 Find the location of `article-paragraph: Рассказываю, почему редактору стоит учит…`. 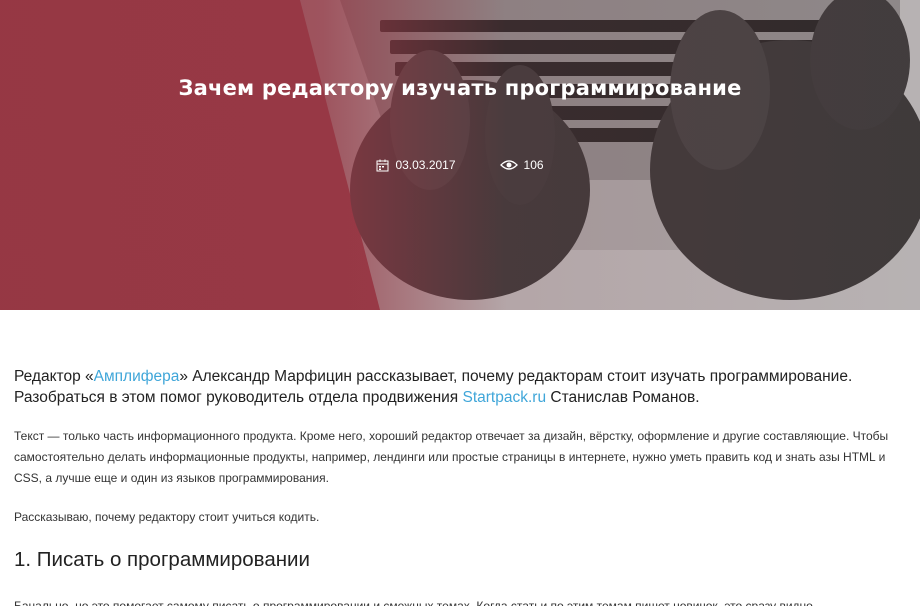

article-paragraph: Рассказываю, почему редактору стоит учит… is located at coordinates (167, 517).